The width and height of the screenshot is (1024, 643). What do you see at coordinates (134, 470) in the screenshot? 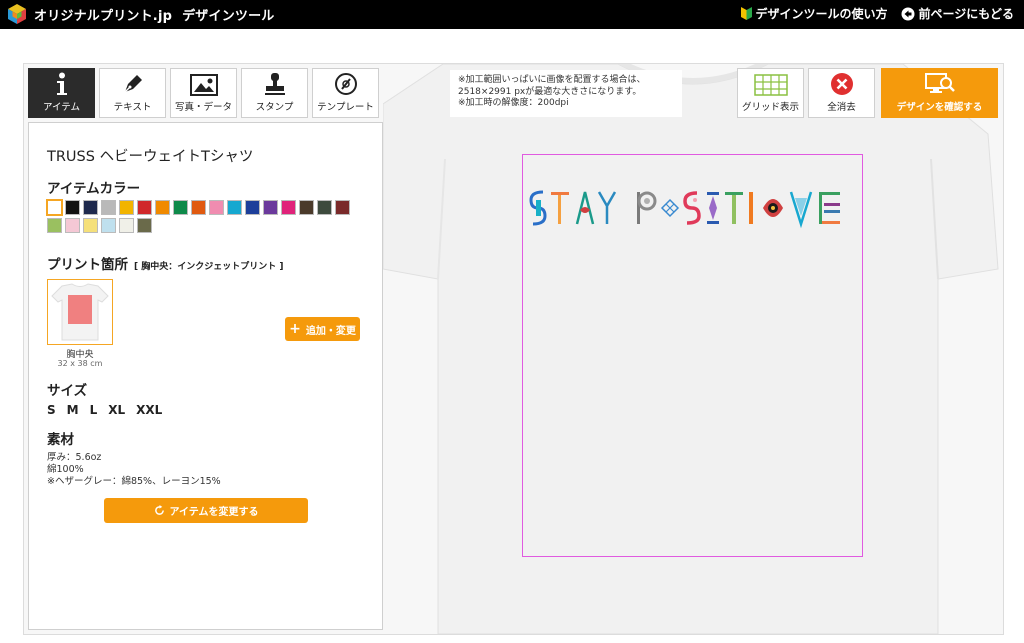
I see `material-info: 厚み：5.6oz 綿100% ※ヘザーグレー：綿85%、レーヨン15%` at bounding box center [134, 470].